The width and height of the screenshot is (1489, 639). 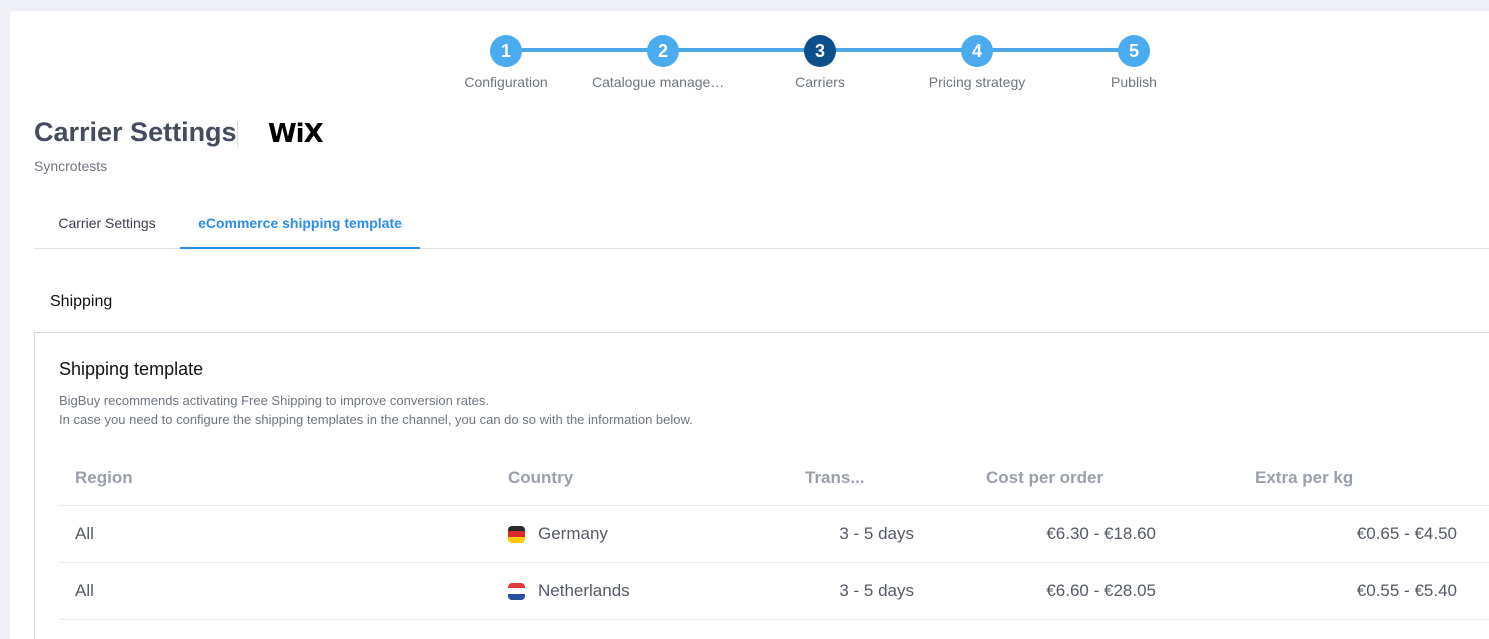 I want to click on step-pricing-strategy: 4 Pricing strategy, so click(x=977, y=62).